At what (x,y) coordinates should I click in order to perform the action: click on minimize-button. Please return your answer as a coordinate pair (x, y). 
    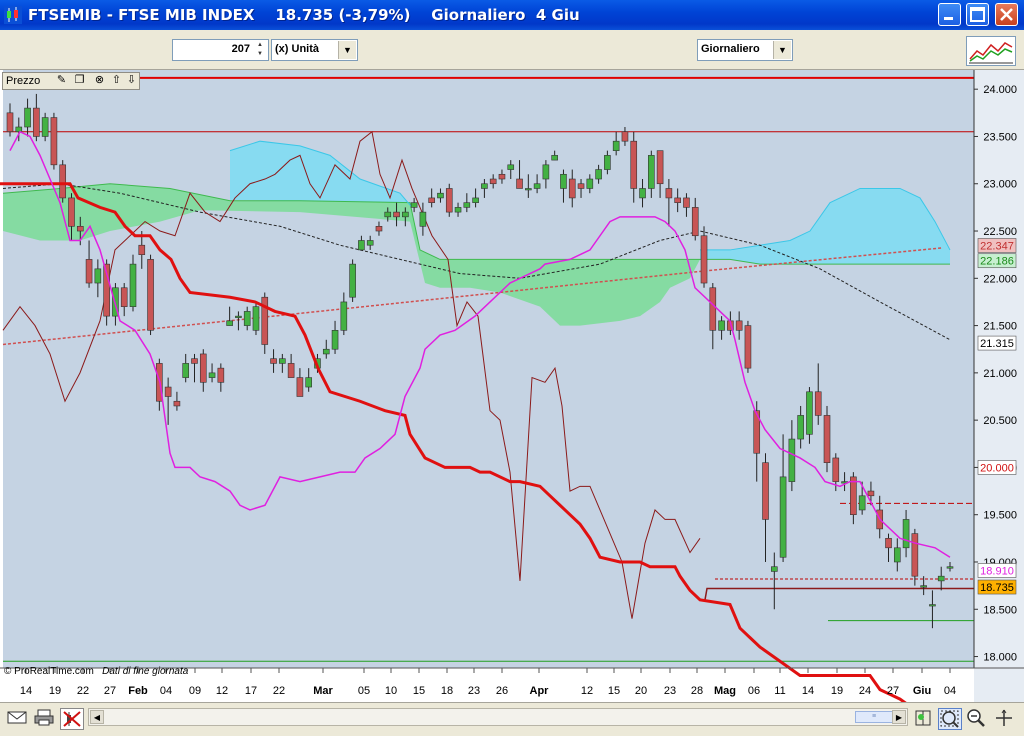
    Looking at the image, I should click on (949, 14).